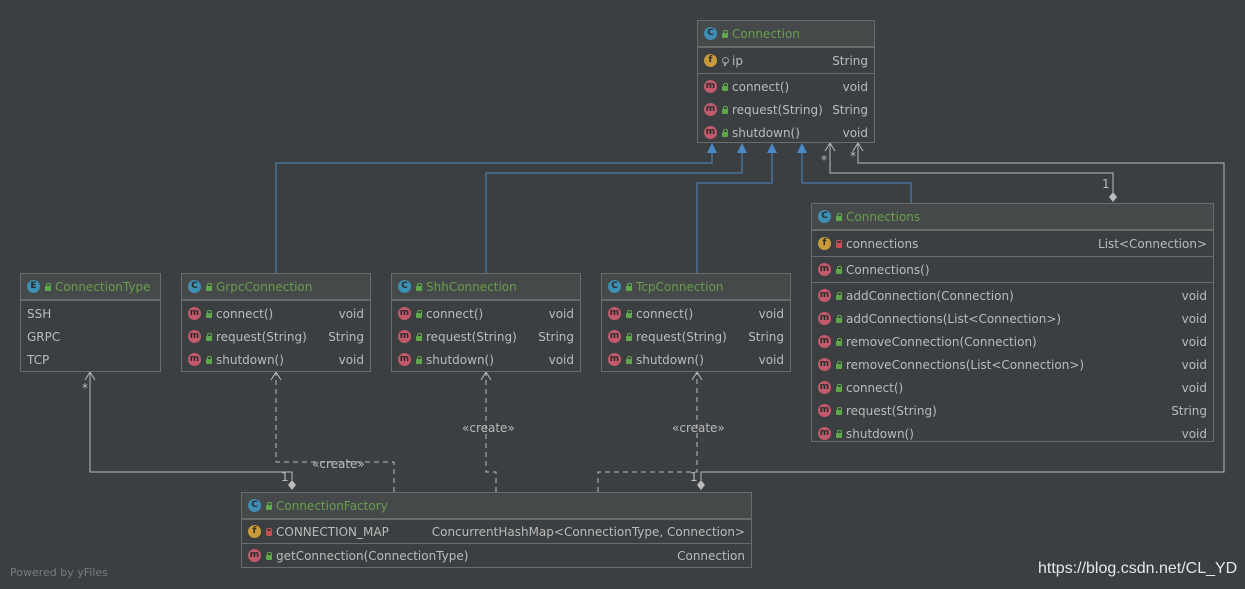 The height and width of the screenshot is (589, 1245). What do you see at coordinates (1012, 217) in the screenshot?
I see `class-header: C Connections` at bounding box center [1012, 217].